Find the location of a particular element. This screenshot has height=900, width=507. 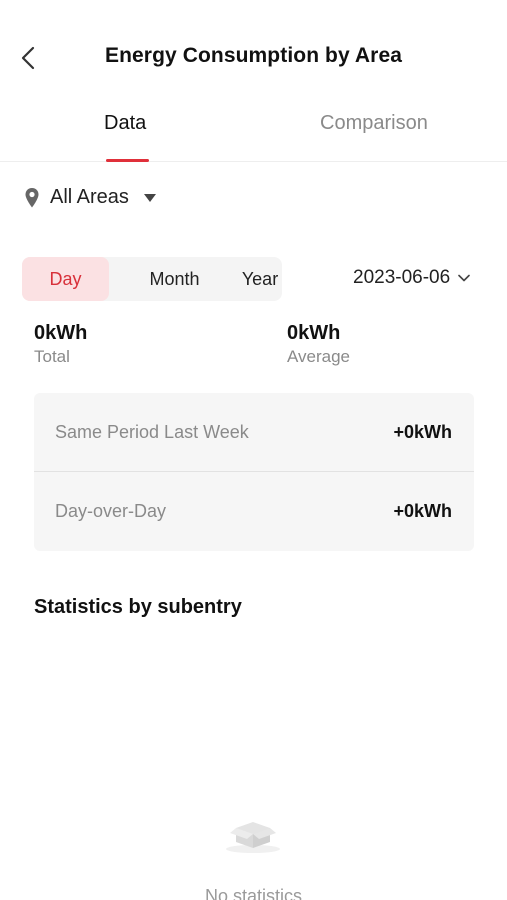

chevron-down-icon is located at coordinates (464, 278).